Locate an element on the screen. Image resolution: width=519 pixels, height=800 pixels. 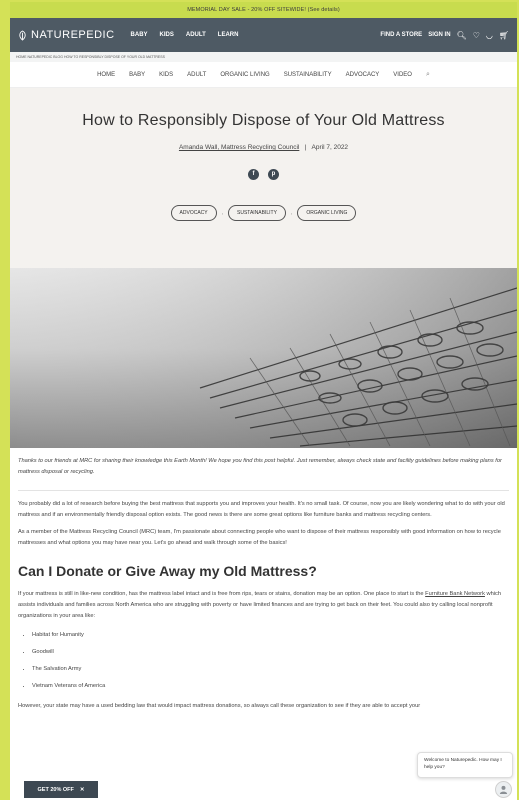
blognav-advocacy: ADVOCACY is located at coordinates (363, 75).